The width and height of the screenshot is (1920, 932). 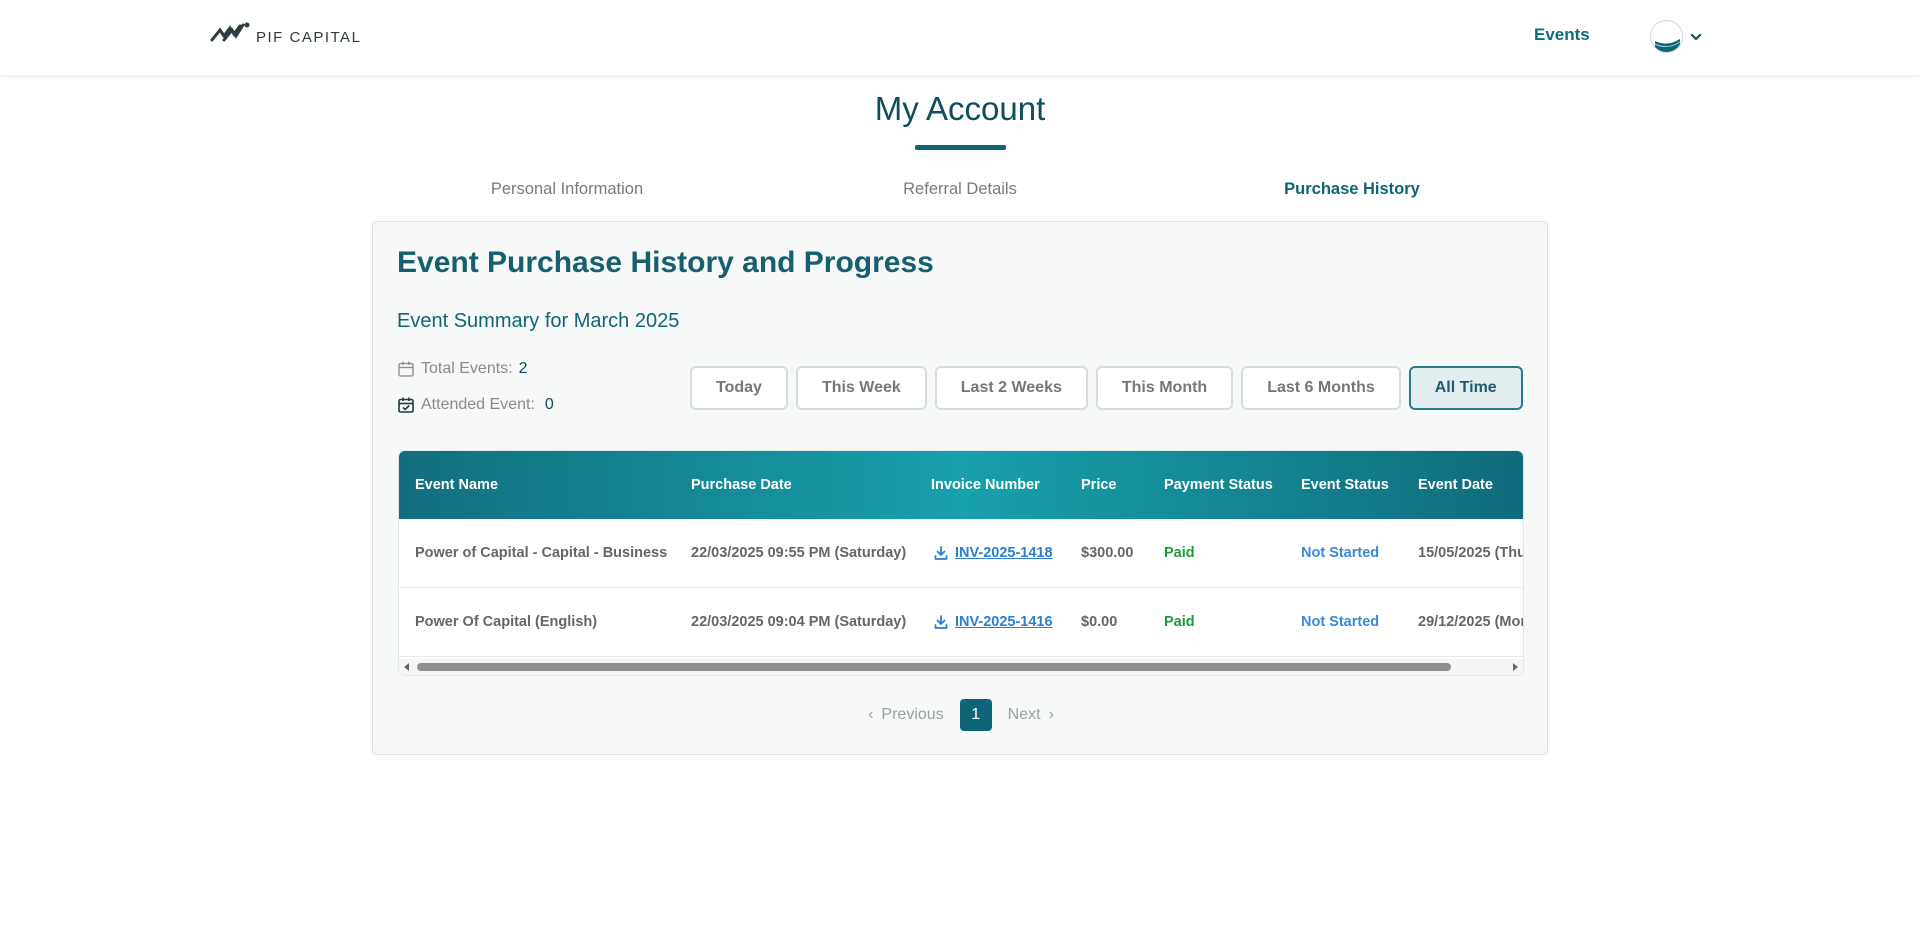 I want to click on invoice-download-link: INV-2025-1418, so click(x=993, y=553).